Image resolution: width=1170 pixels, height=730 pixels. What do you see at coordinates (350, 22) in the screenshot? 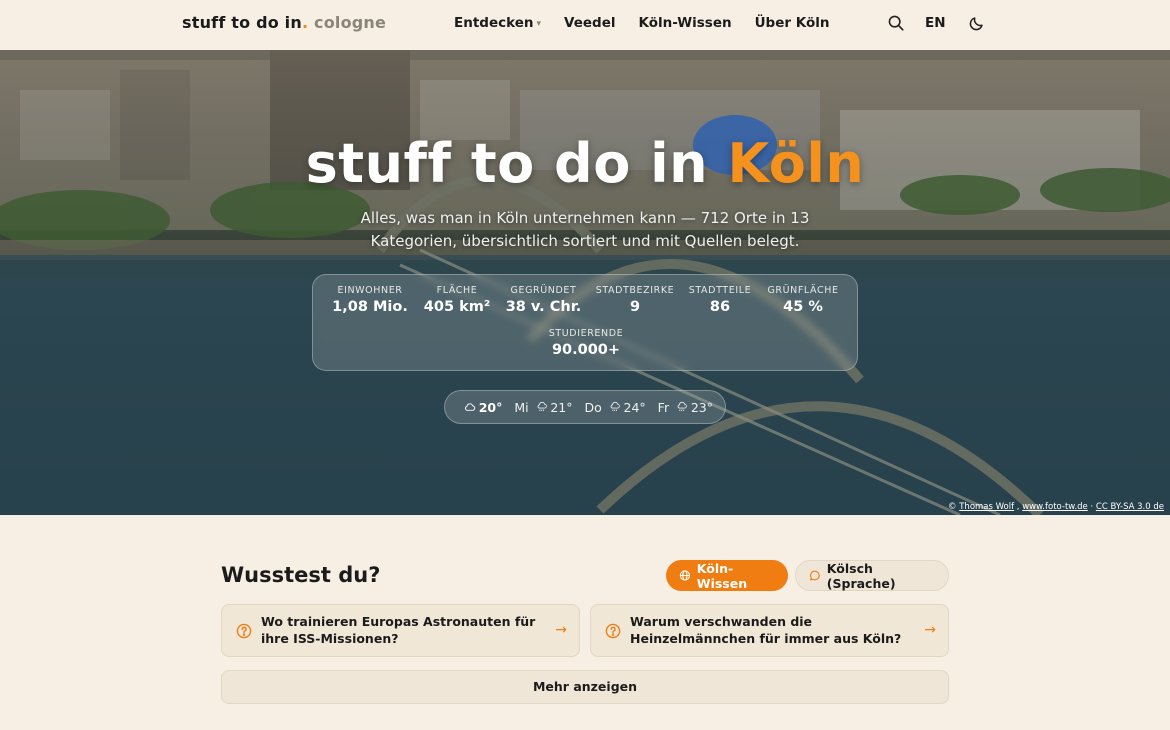
I see `brand-city: cologne` at bounding box center [350, 22].